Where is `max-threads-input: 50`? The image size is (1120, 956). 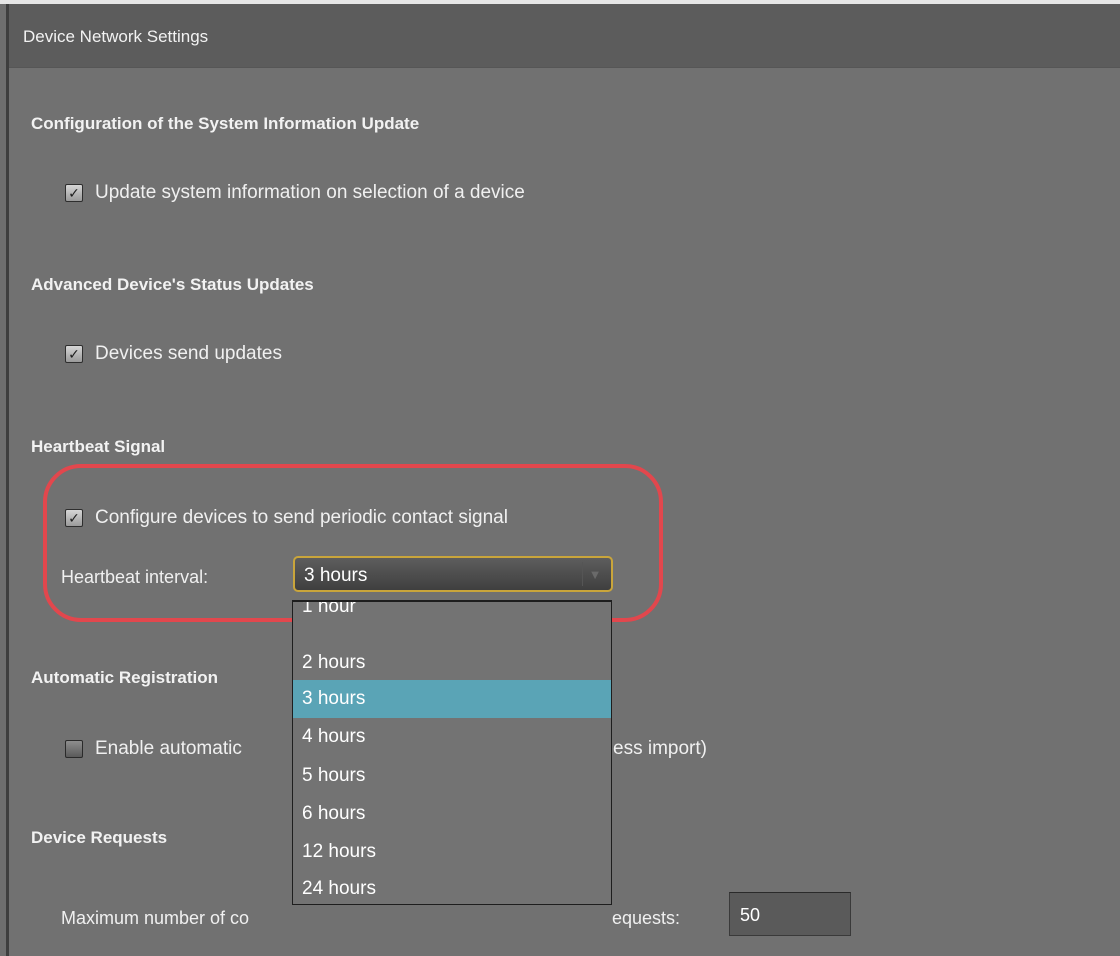
max-threads-input: 50 is located at coordinates (790, 914).